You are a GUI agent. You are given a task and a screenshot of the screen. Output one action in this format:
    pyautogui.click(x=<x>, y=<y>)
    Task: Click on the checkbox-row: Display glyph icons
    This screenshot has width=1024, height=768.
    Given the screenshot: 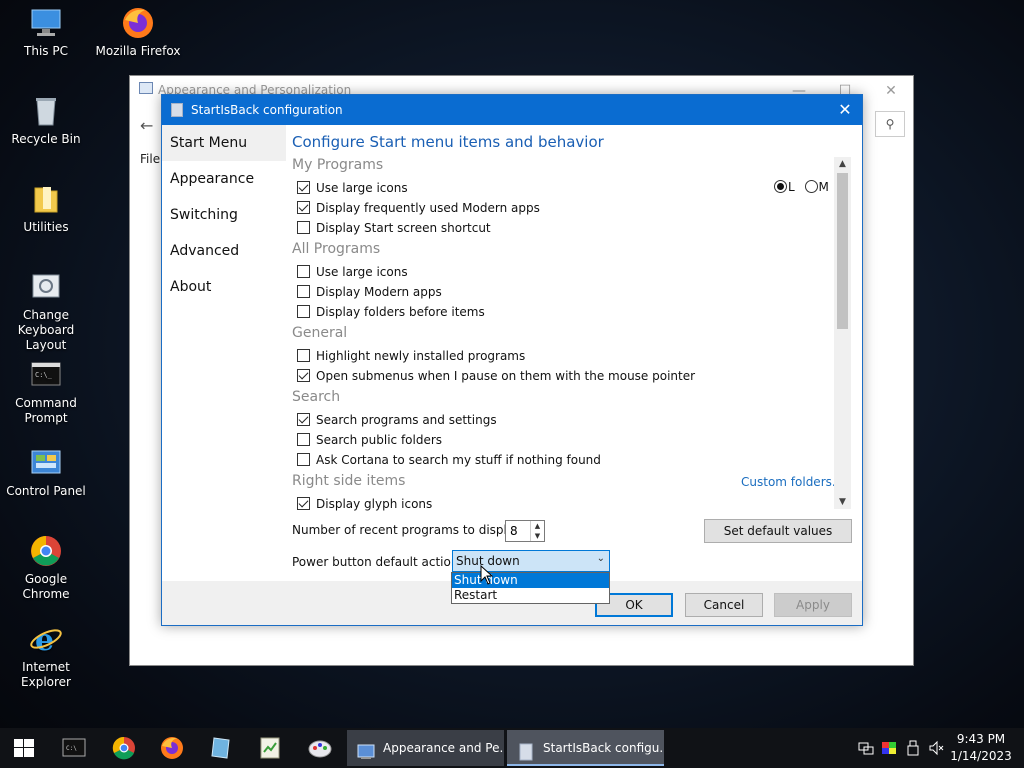 What is the action you would take?
    pyautogui.click(x=364, y=505)
    